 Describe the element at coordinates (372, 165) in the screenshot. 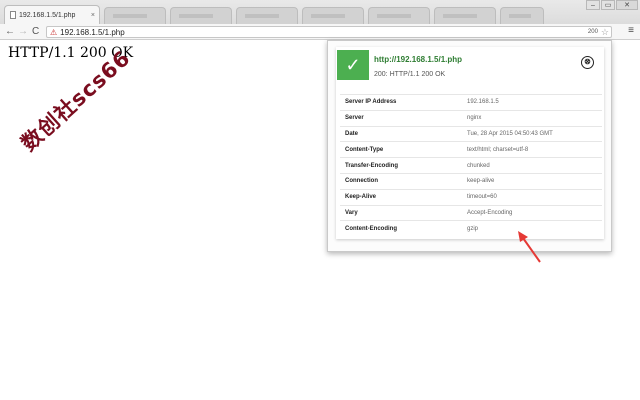

I see `header-name: Transfer-Encoding` at that location.